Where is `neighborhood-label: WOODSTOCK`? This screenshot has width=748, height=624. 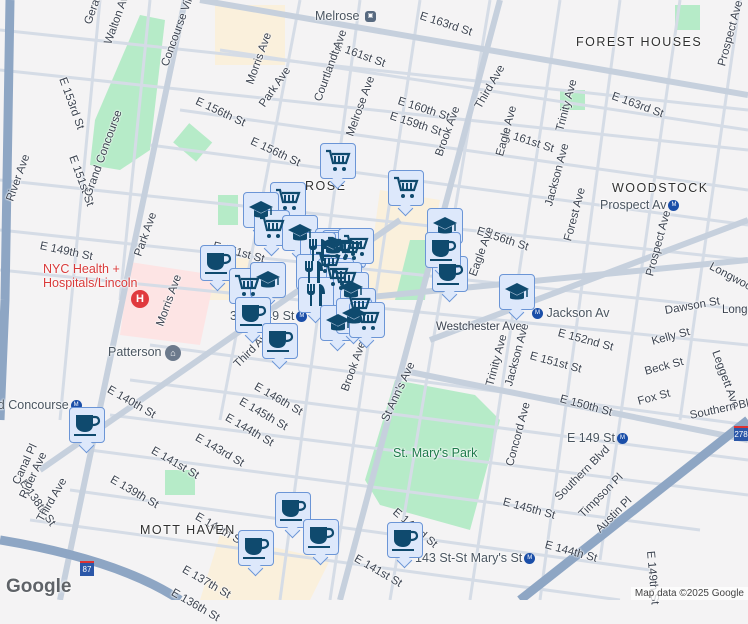
neighborhood-label: WOODSTOCK is located at coordinates (660, 188).